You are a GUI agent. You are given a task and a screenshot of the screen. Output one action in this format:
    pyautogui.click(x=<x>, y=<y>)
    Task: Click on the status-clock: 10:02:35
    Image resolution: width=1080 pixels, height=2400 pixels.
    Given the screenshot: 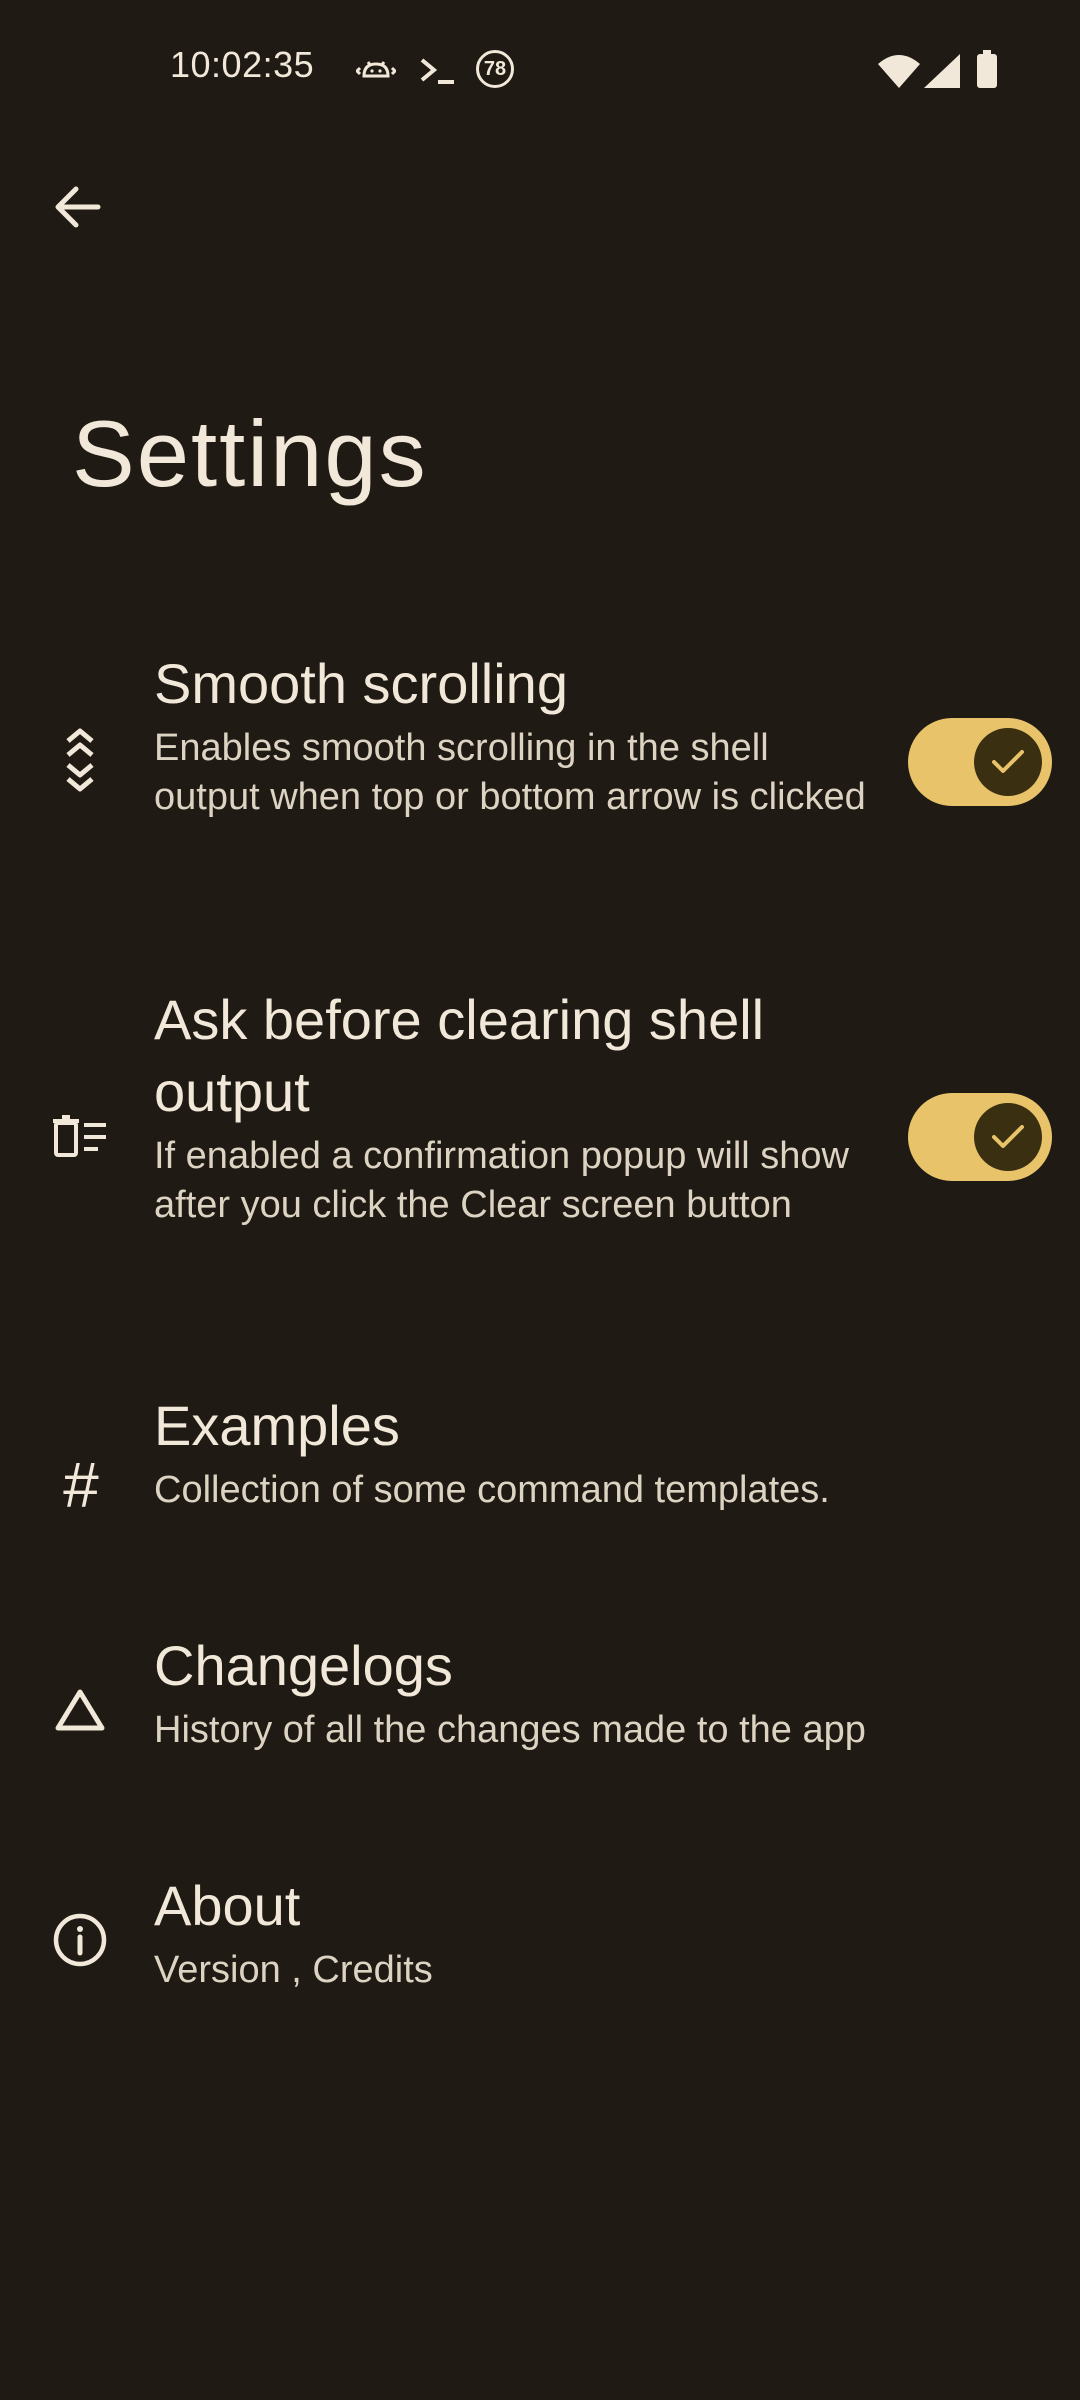 What is the action you would take?
    pyautogui.click(x=242, y=64)
    